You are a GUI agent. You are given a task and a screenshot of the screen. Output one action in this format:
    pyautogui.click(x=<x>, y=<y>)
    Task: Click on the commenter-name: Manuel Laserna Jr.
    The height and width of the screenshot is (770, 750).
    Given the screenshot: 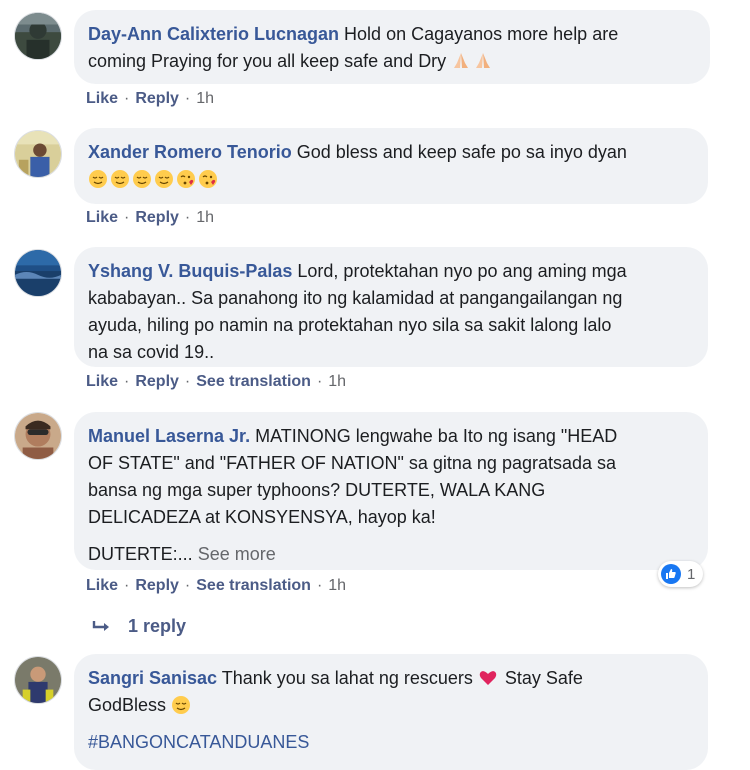 What is the action you would take?
    pyautogui.click(x=169, y=436)
    